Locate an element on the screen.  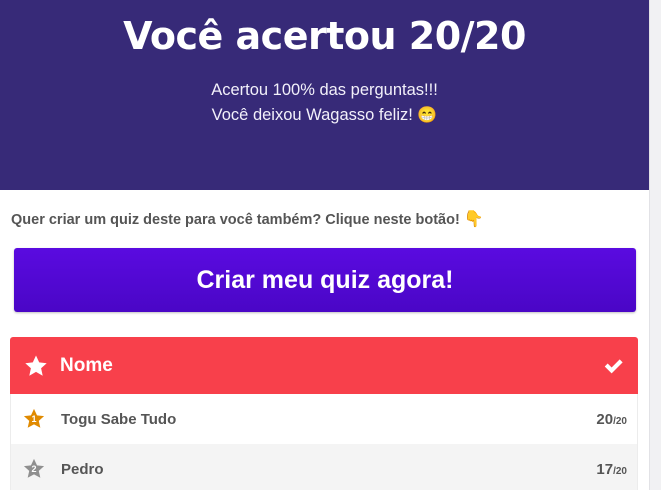
create-quiz-button: Criar meu quiz agora! is located at coordinates (325, 280).